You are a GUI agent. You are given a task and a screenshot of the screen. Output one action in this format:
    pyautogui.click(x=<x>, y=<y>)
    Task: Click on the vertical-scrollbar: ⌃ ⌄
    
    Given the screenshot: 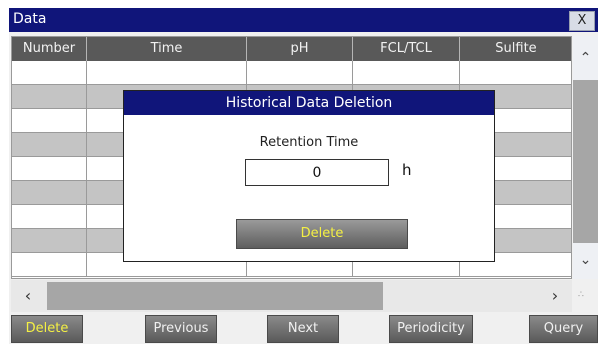 What is the action you would take?
    pyautogui.click(x=585, y=157)
    